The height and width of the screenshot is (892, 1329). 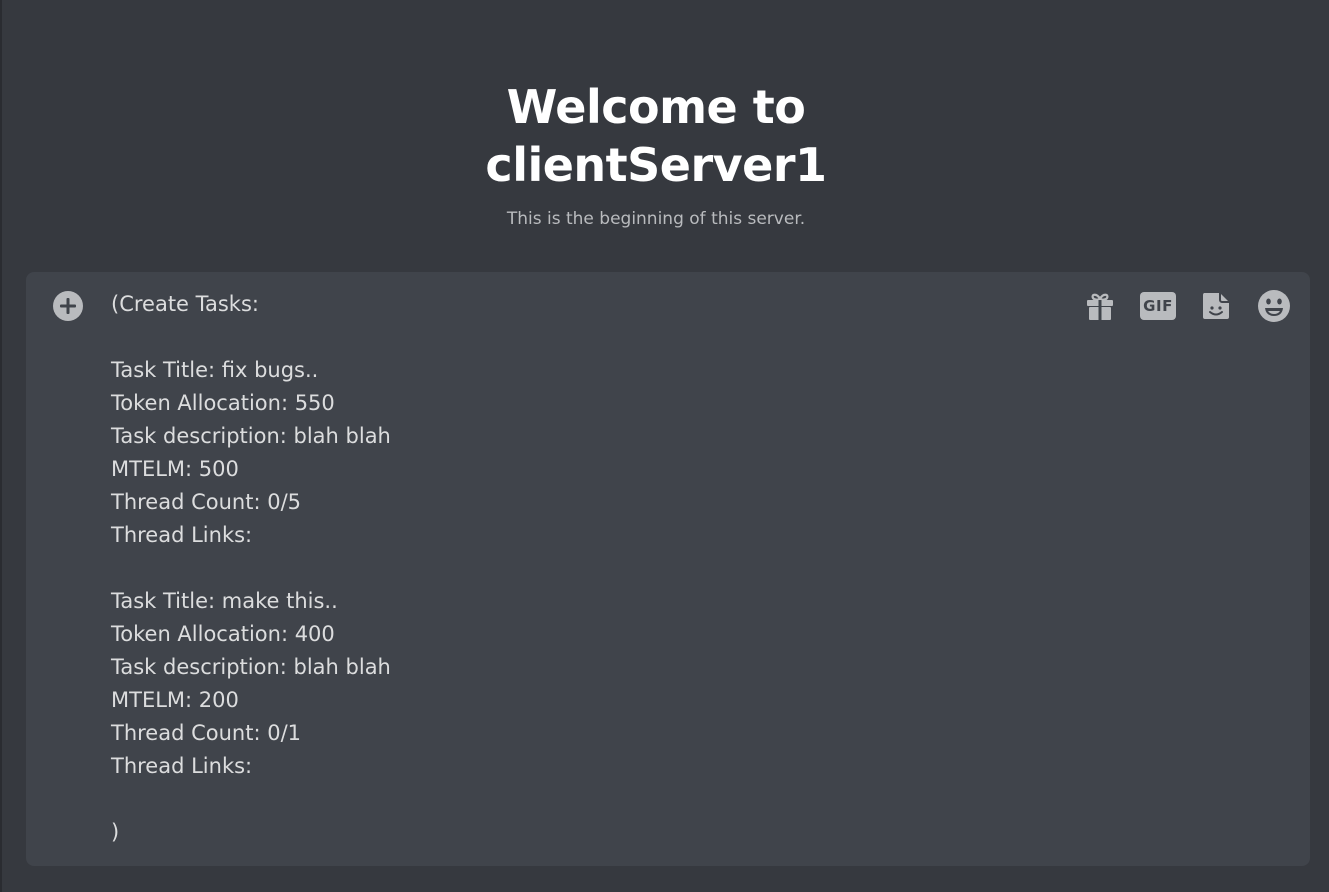 I want to click on sticker-icon, so click(x=1215, y=306).